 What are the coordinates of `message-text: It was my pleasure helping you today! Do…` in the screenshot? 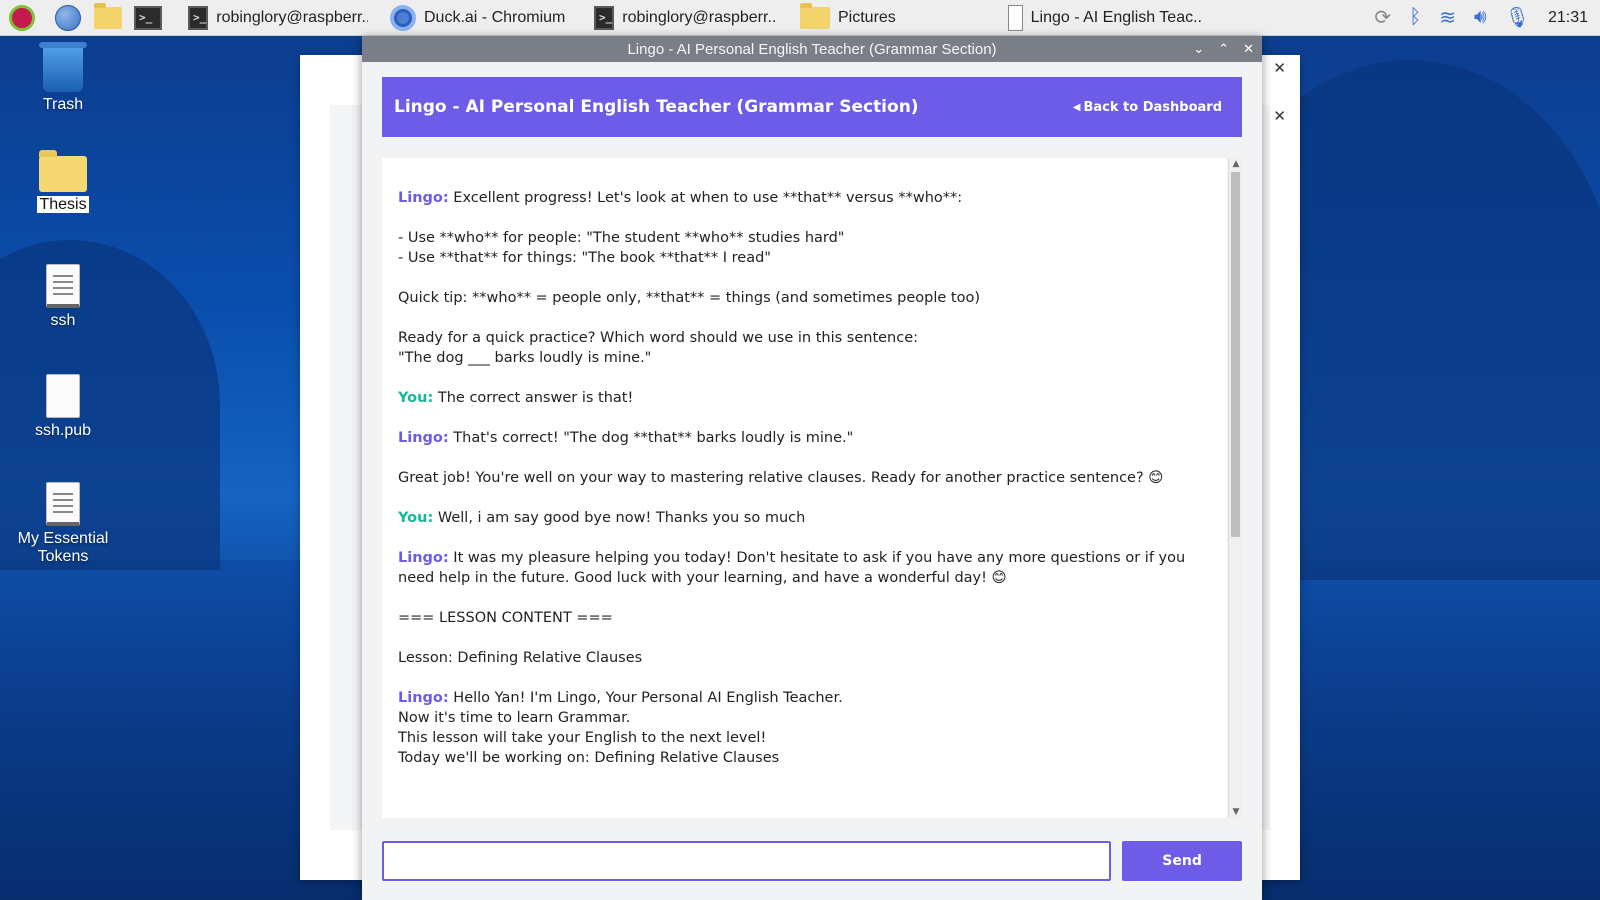 It's located at (794, 568).